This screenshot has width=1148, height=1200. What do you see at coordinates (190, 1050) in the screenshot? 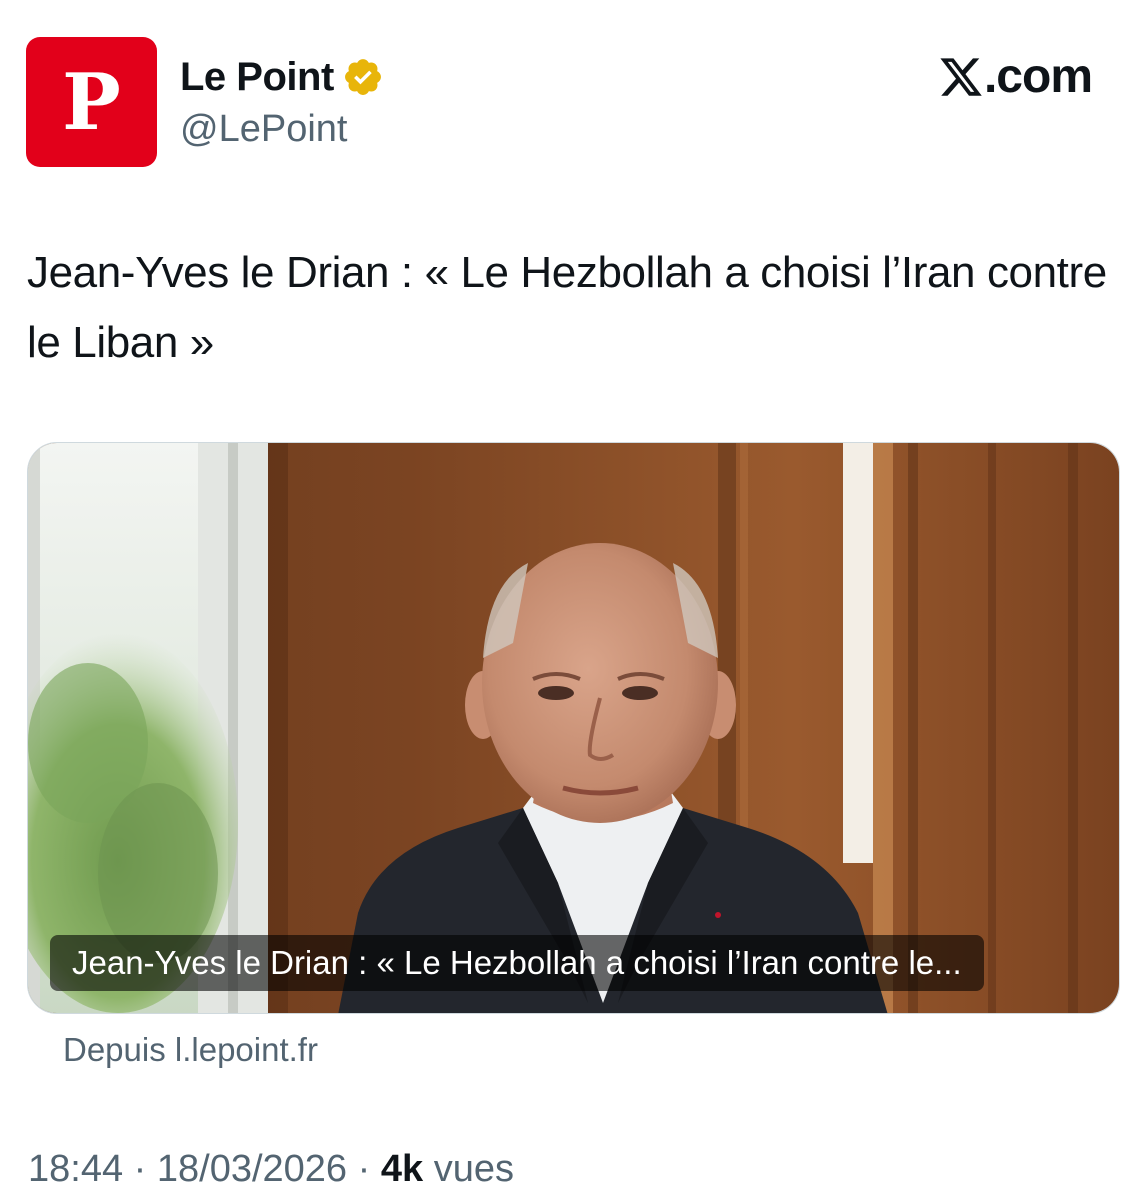
I see `card-source-link: Depuis l.lepoint.fr` at bounding box center [190, 1050].